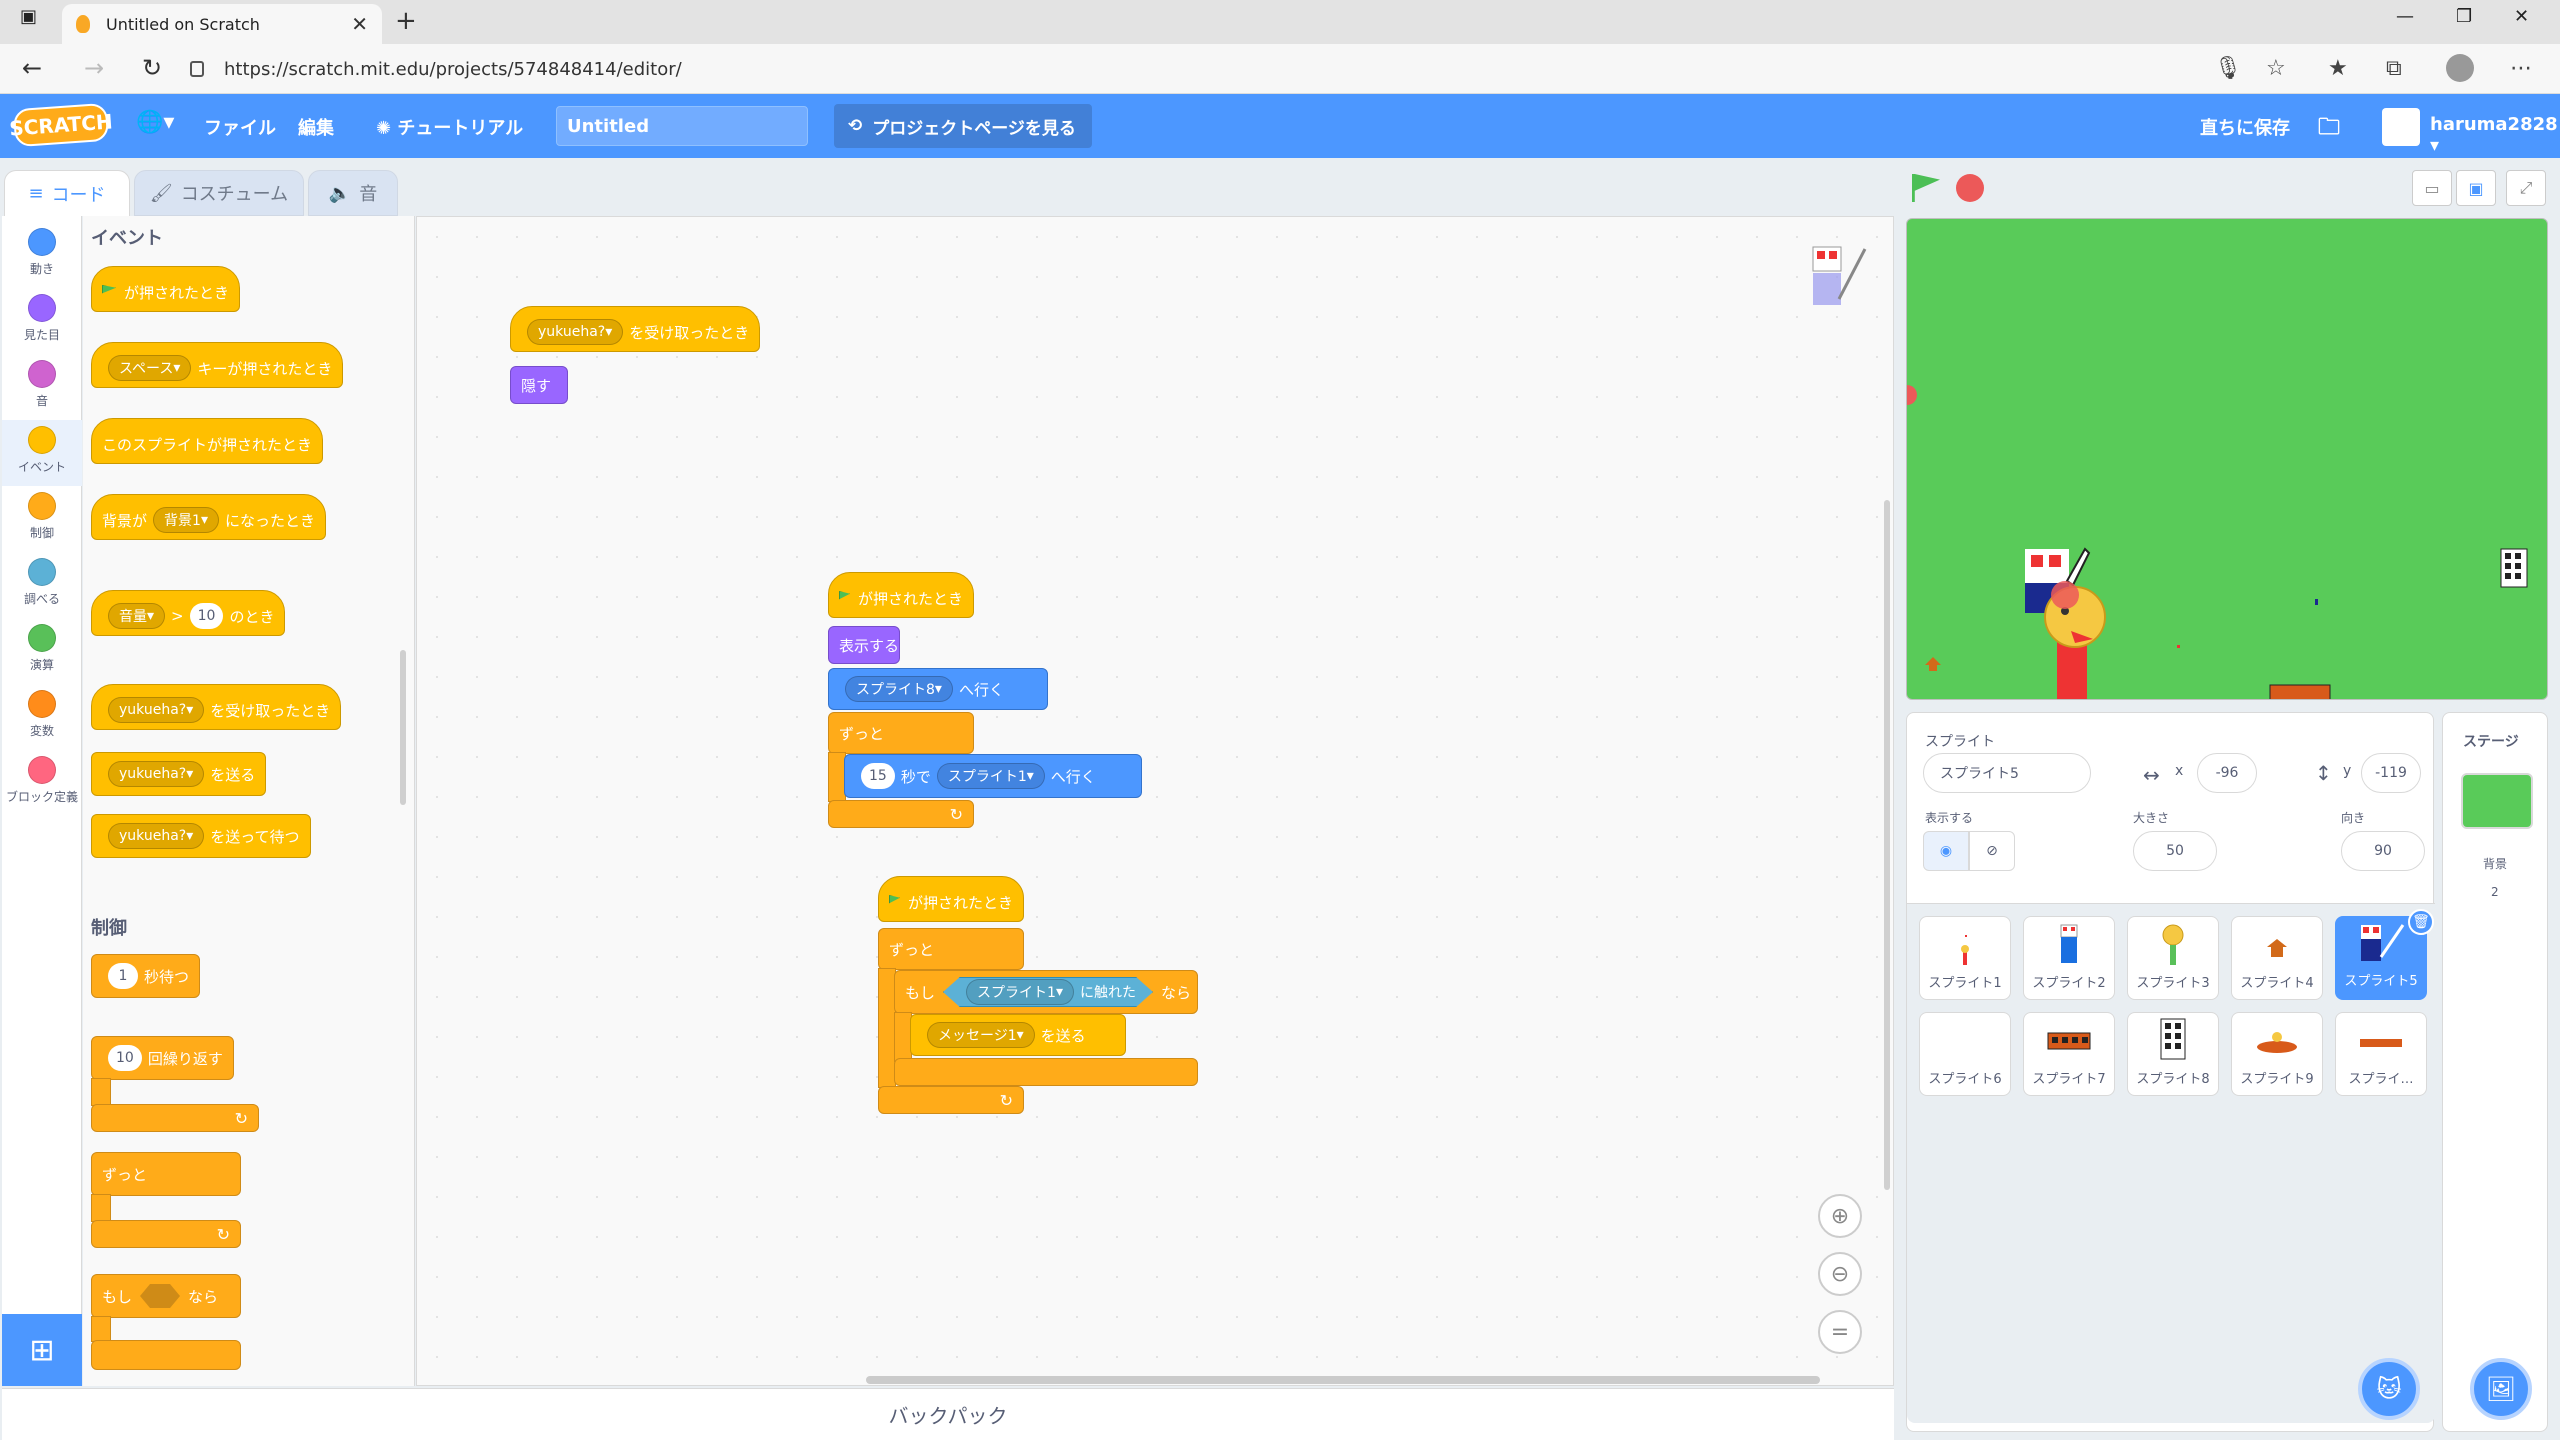 The image size is (2560, 1440). What do you see at coordinates (1965, 1054) in the screenshot?
I see `sprite-tile-6: スプライト6` at bounding box center [1965, 1054].